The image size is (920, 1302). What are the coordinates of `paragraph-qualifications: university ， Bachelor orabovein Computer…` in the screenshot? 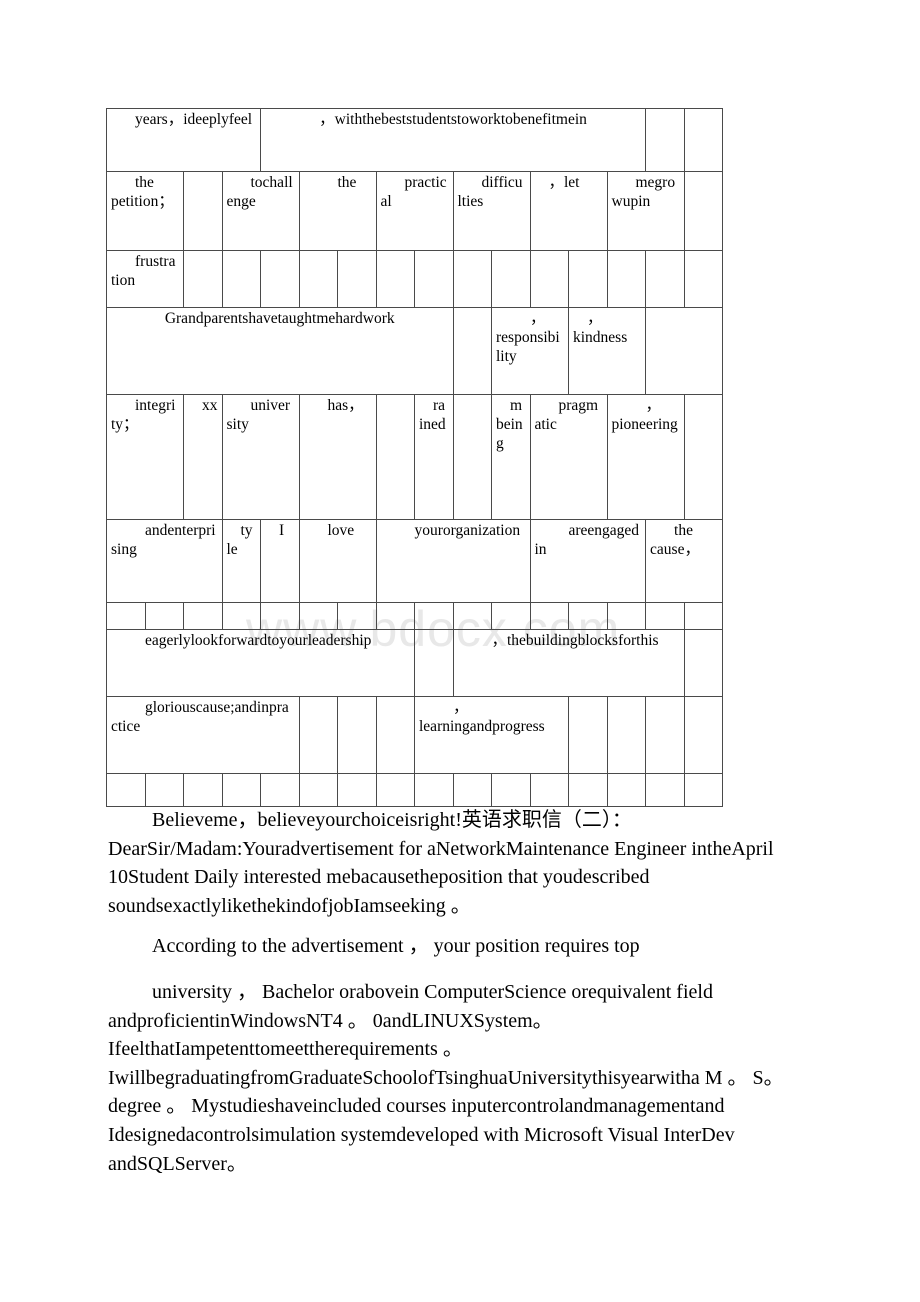 It's located at (446, 1078).